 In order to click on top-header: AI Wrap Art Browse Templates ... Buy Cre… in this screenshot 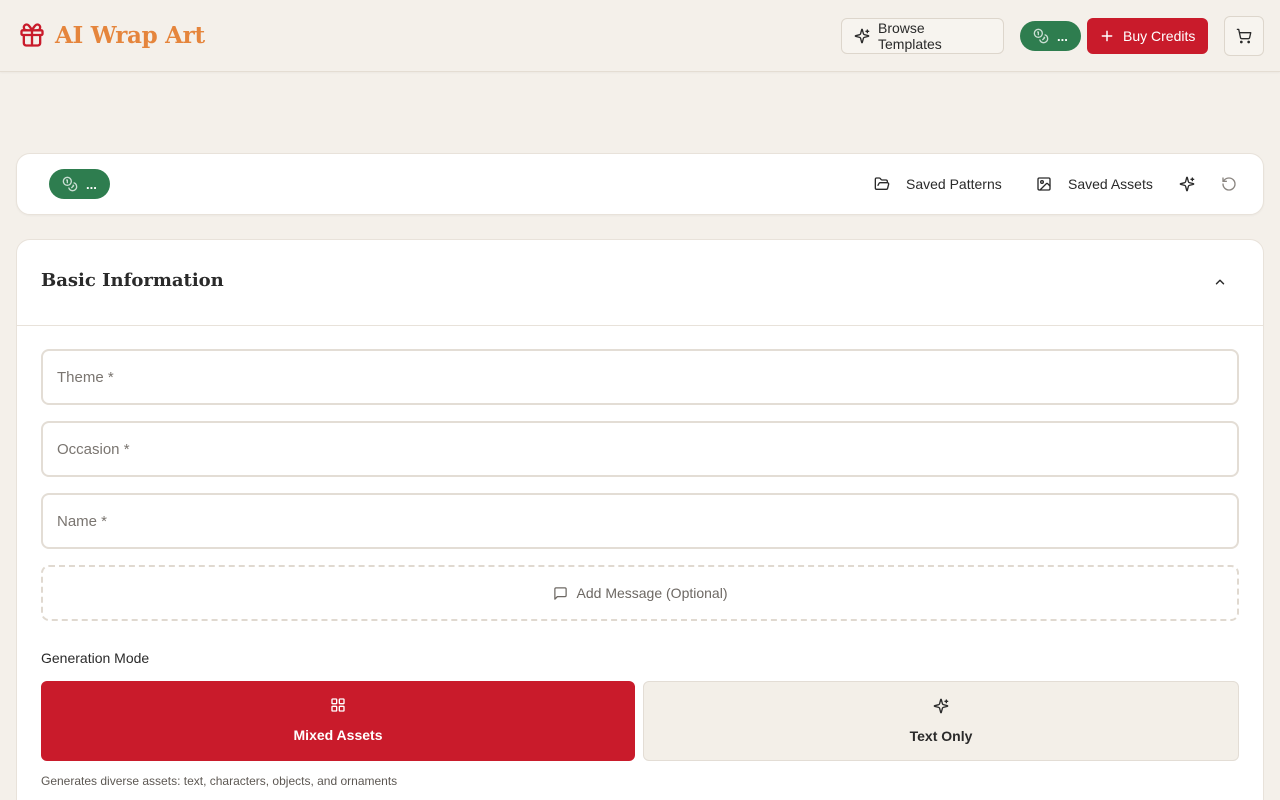, I will do `click(640, 36)`.